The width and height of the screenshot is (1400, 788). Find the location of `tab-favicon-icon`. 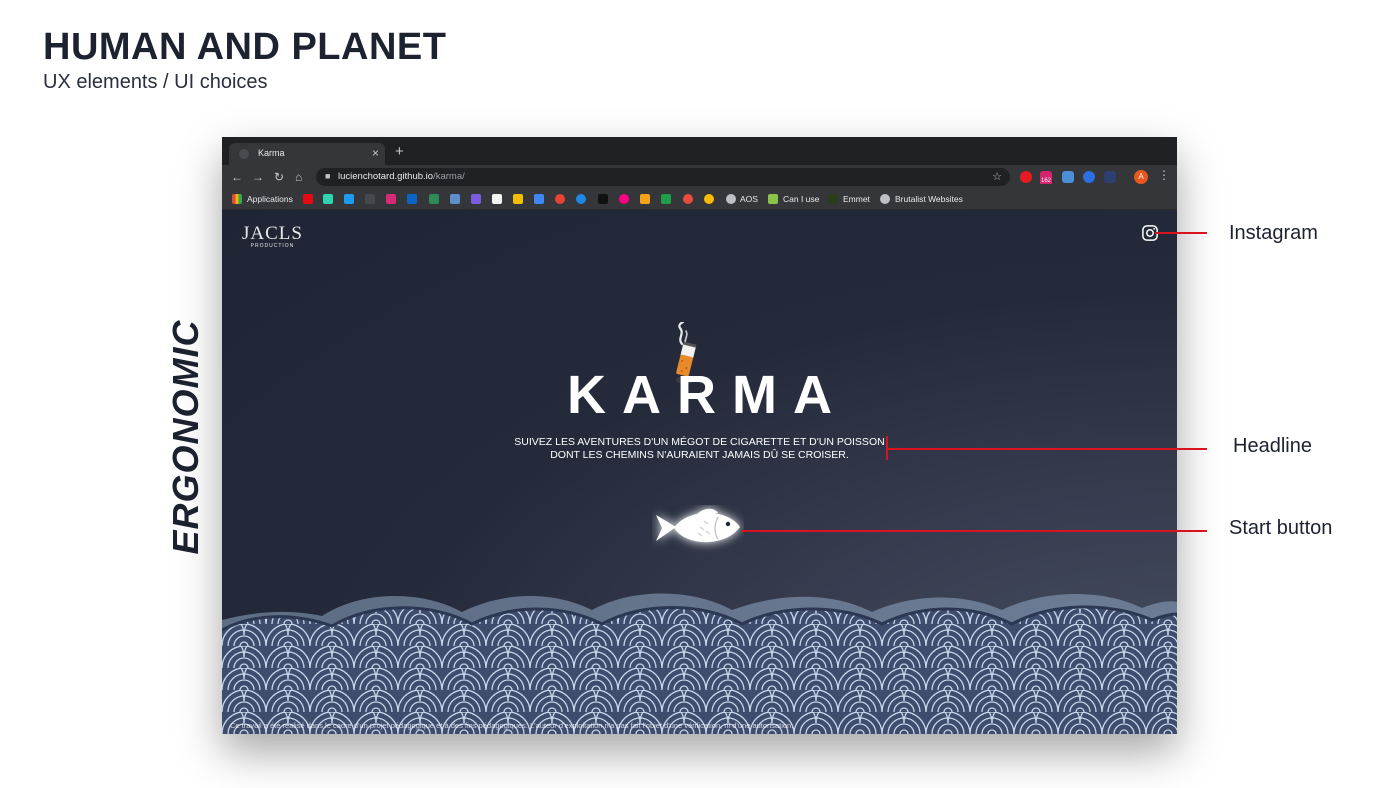

tab-favicon-icon is located at coordinates (244, 154).